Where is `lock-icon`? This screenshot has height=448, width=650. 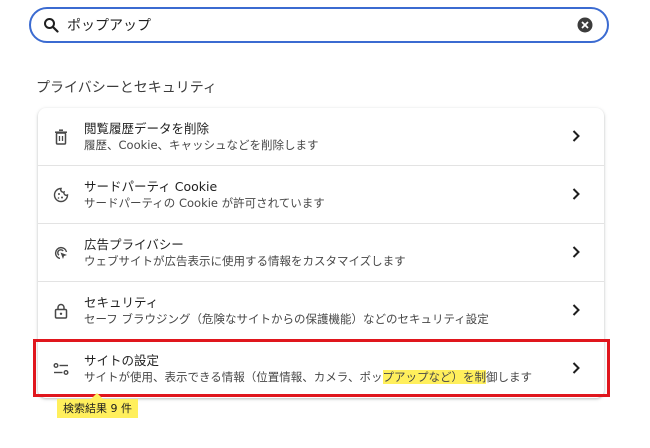 lock-icon is located at coordinates (61, 311).